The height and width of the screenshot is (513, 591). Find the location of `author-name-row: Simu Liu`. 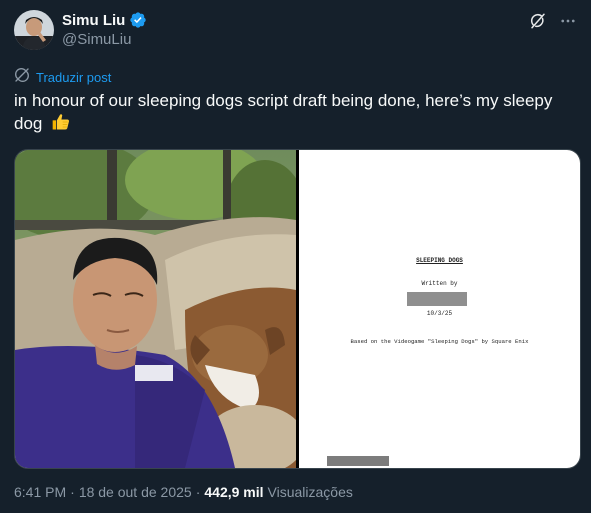

author-name-row: Simu Liu is located at coordinates (104, 20).